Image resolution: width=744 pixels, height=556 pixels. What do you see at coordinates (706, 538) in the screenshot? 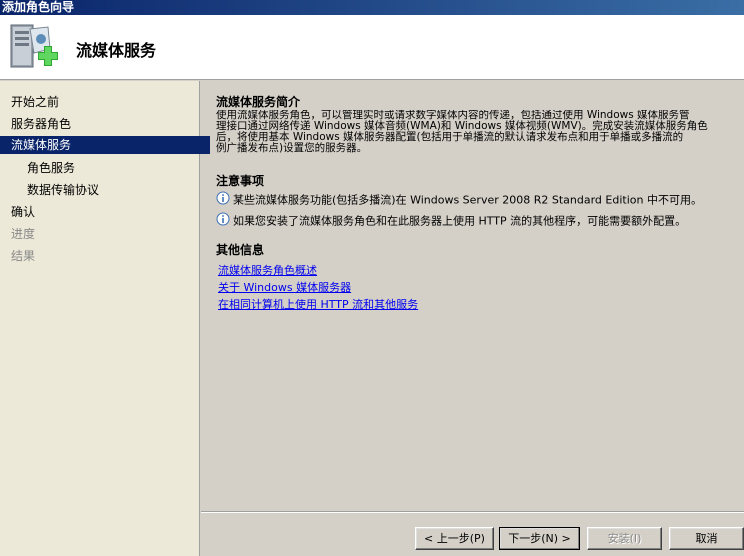
I see `cancel-button: 取消` at bounding box center [706, 538].